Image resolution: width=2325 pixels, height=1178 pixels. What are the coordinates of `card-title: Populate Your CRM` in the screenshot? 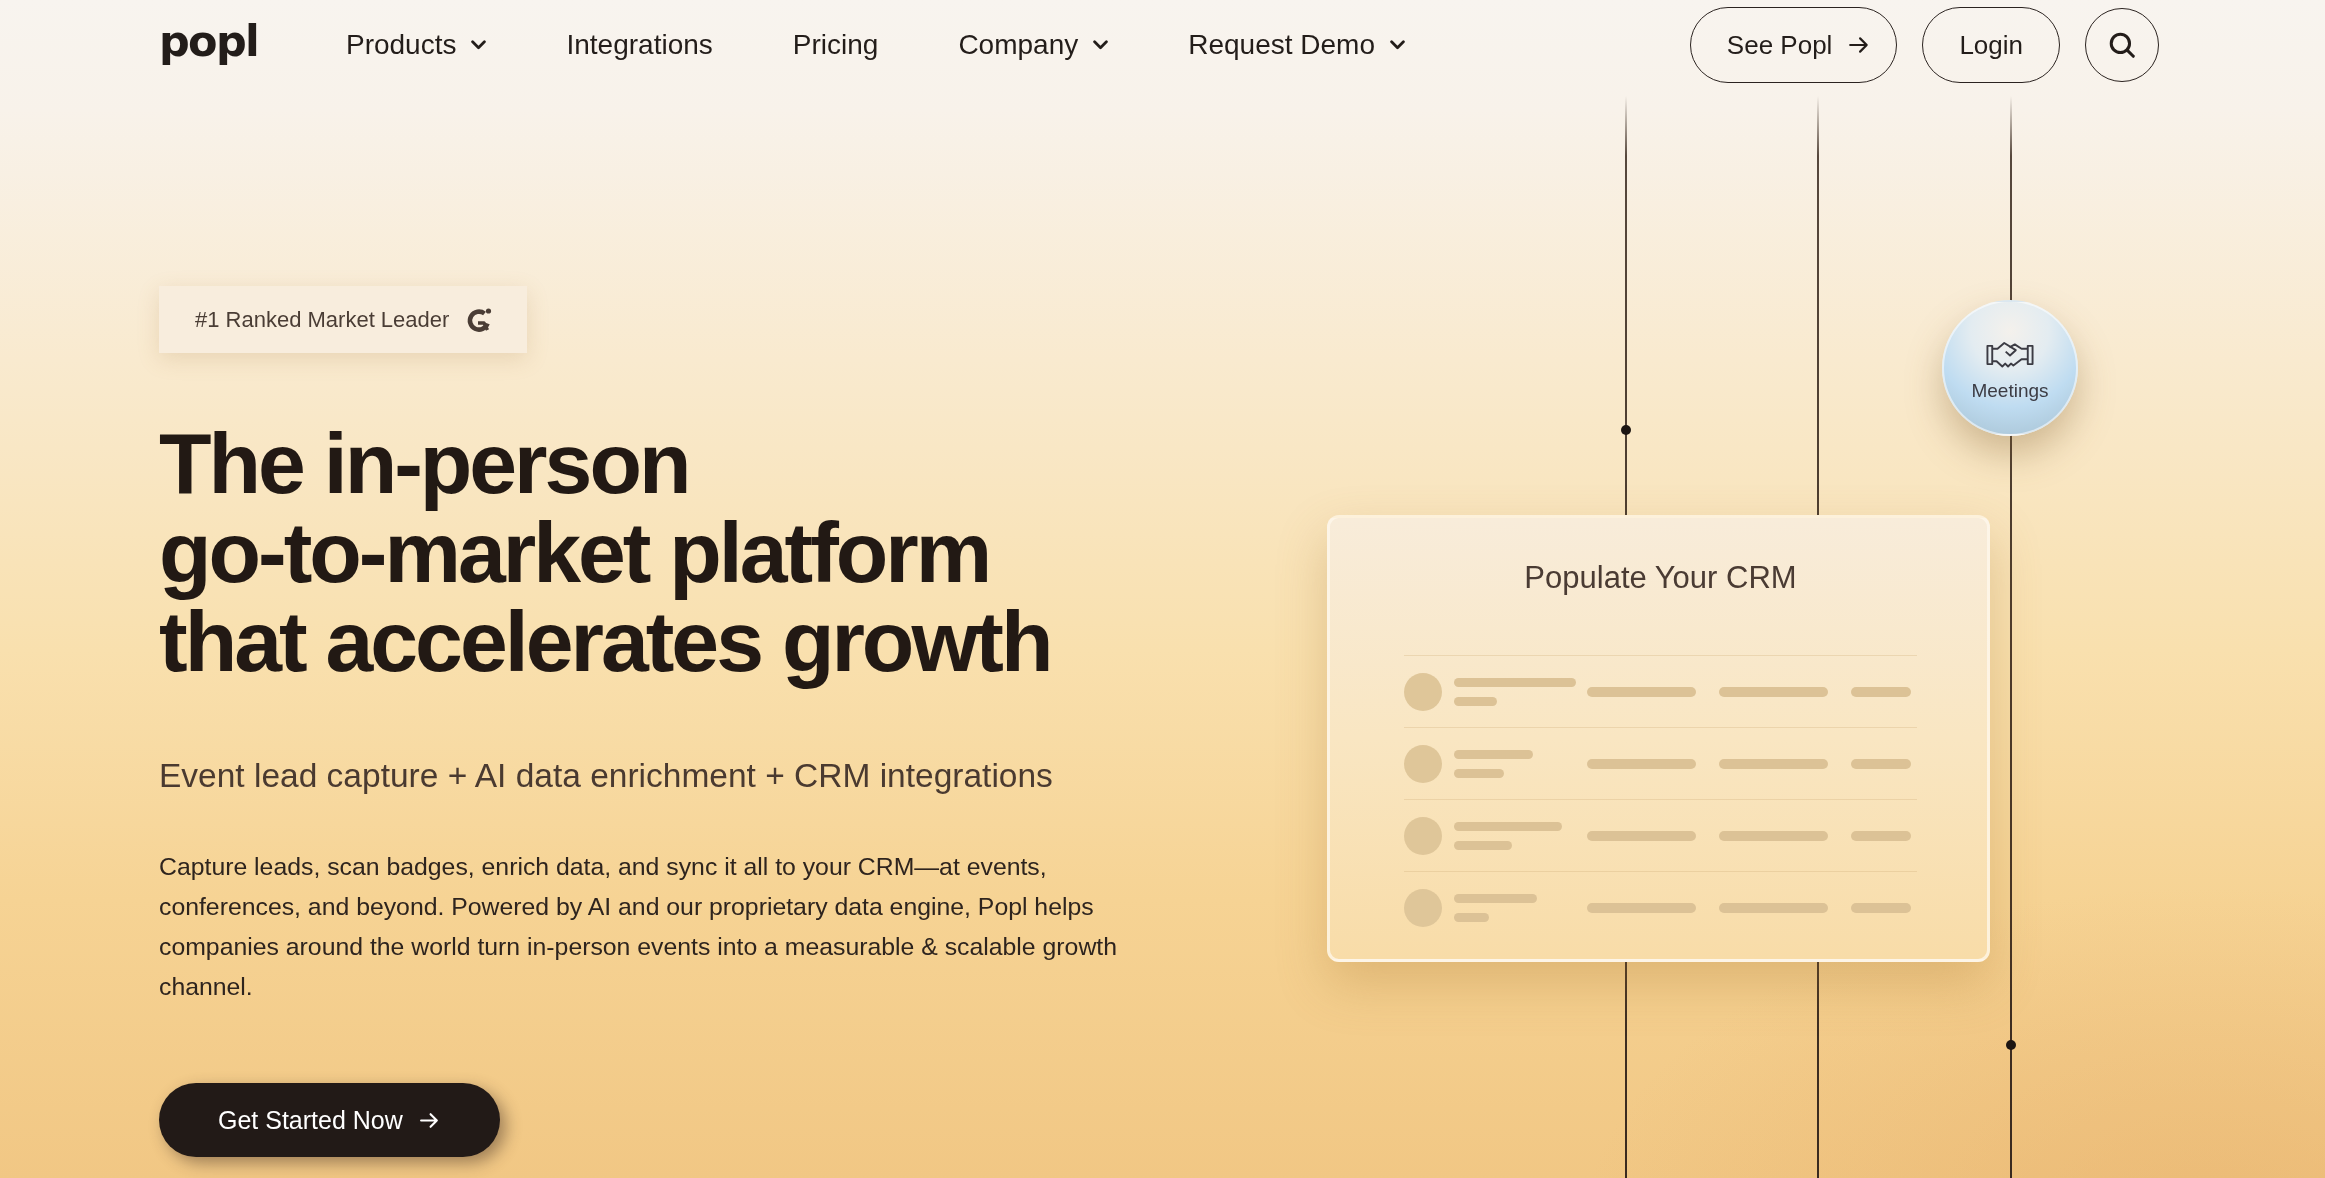 It's located at (1660, 578).